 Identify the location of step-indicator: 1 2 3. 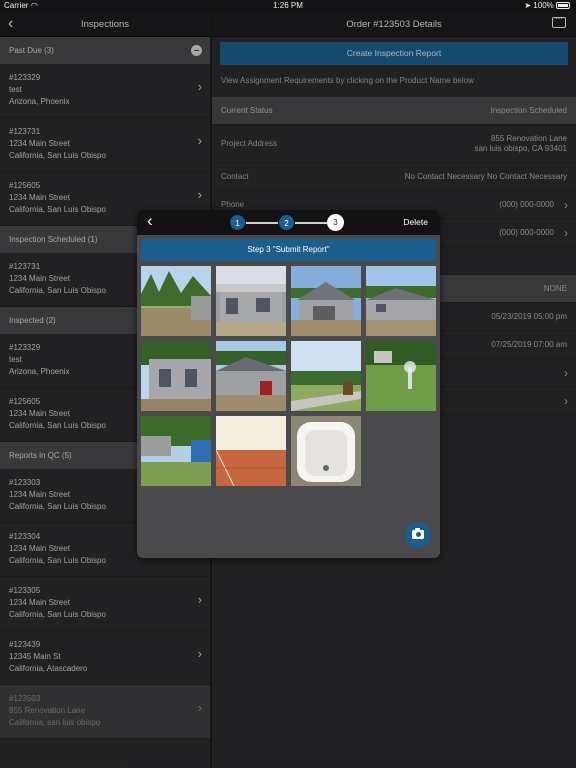
(288, 222).